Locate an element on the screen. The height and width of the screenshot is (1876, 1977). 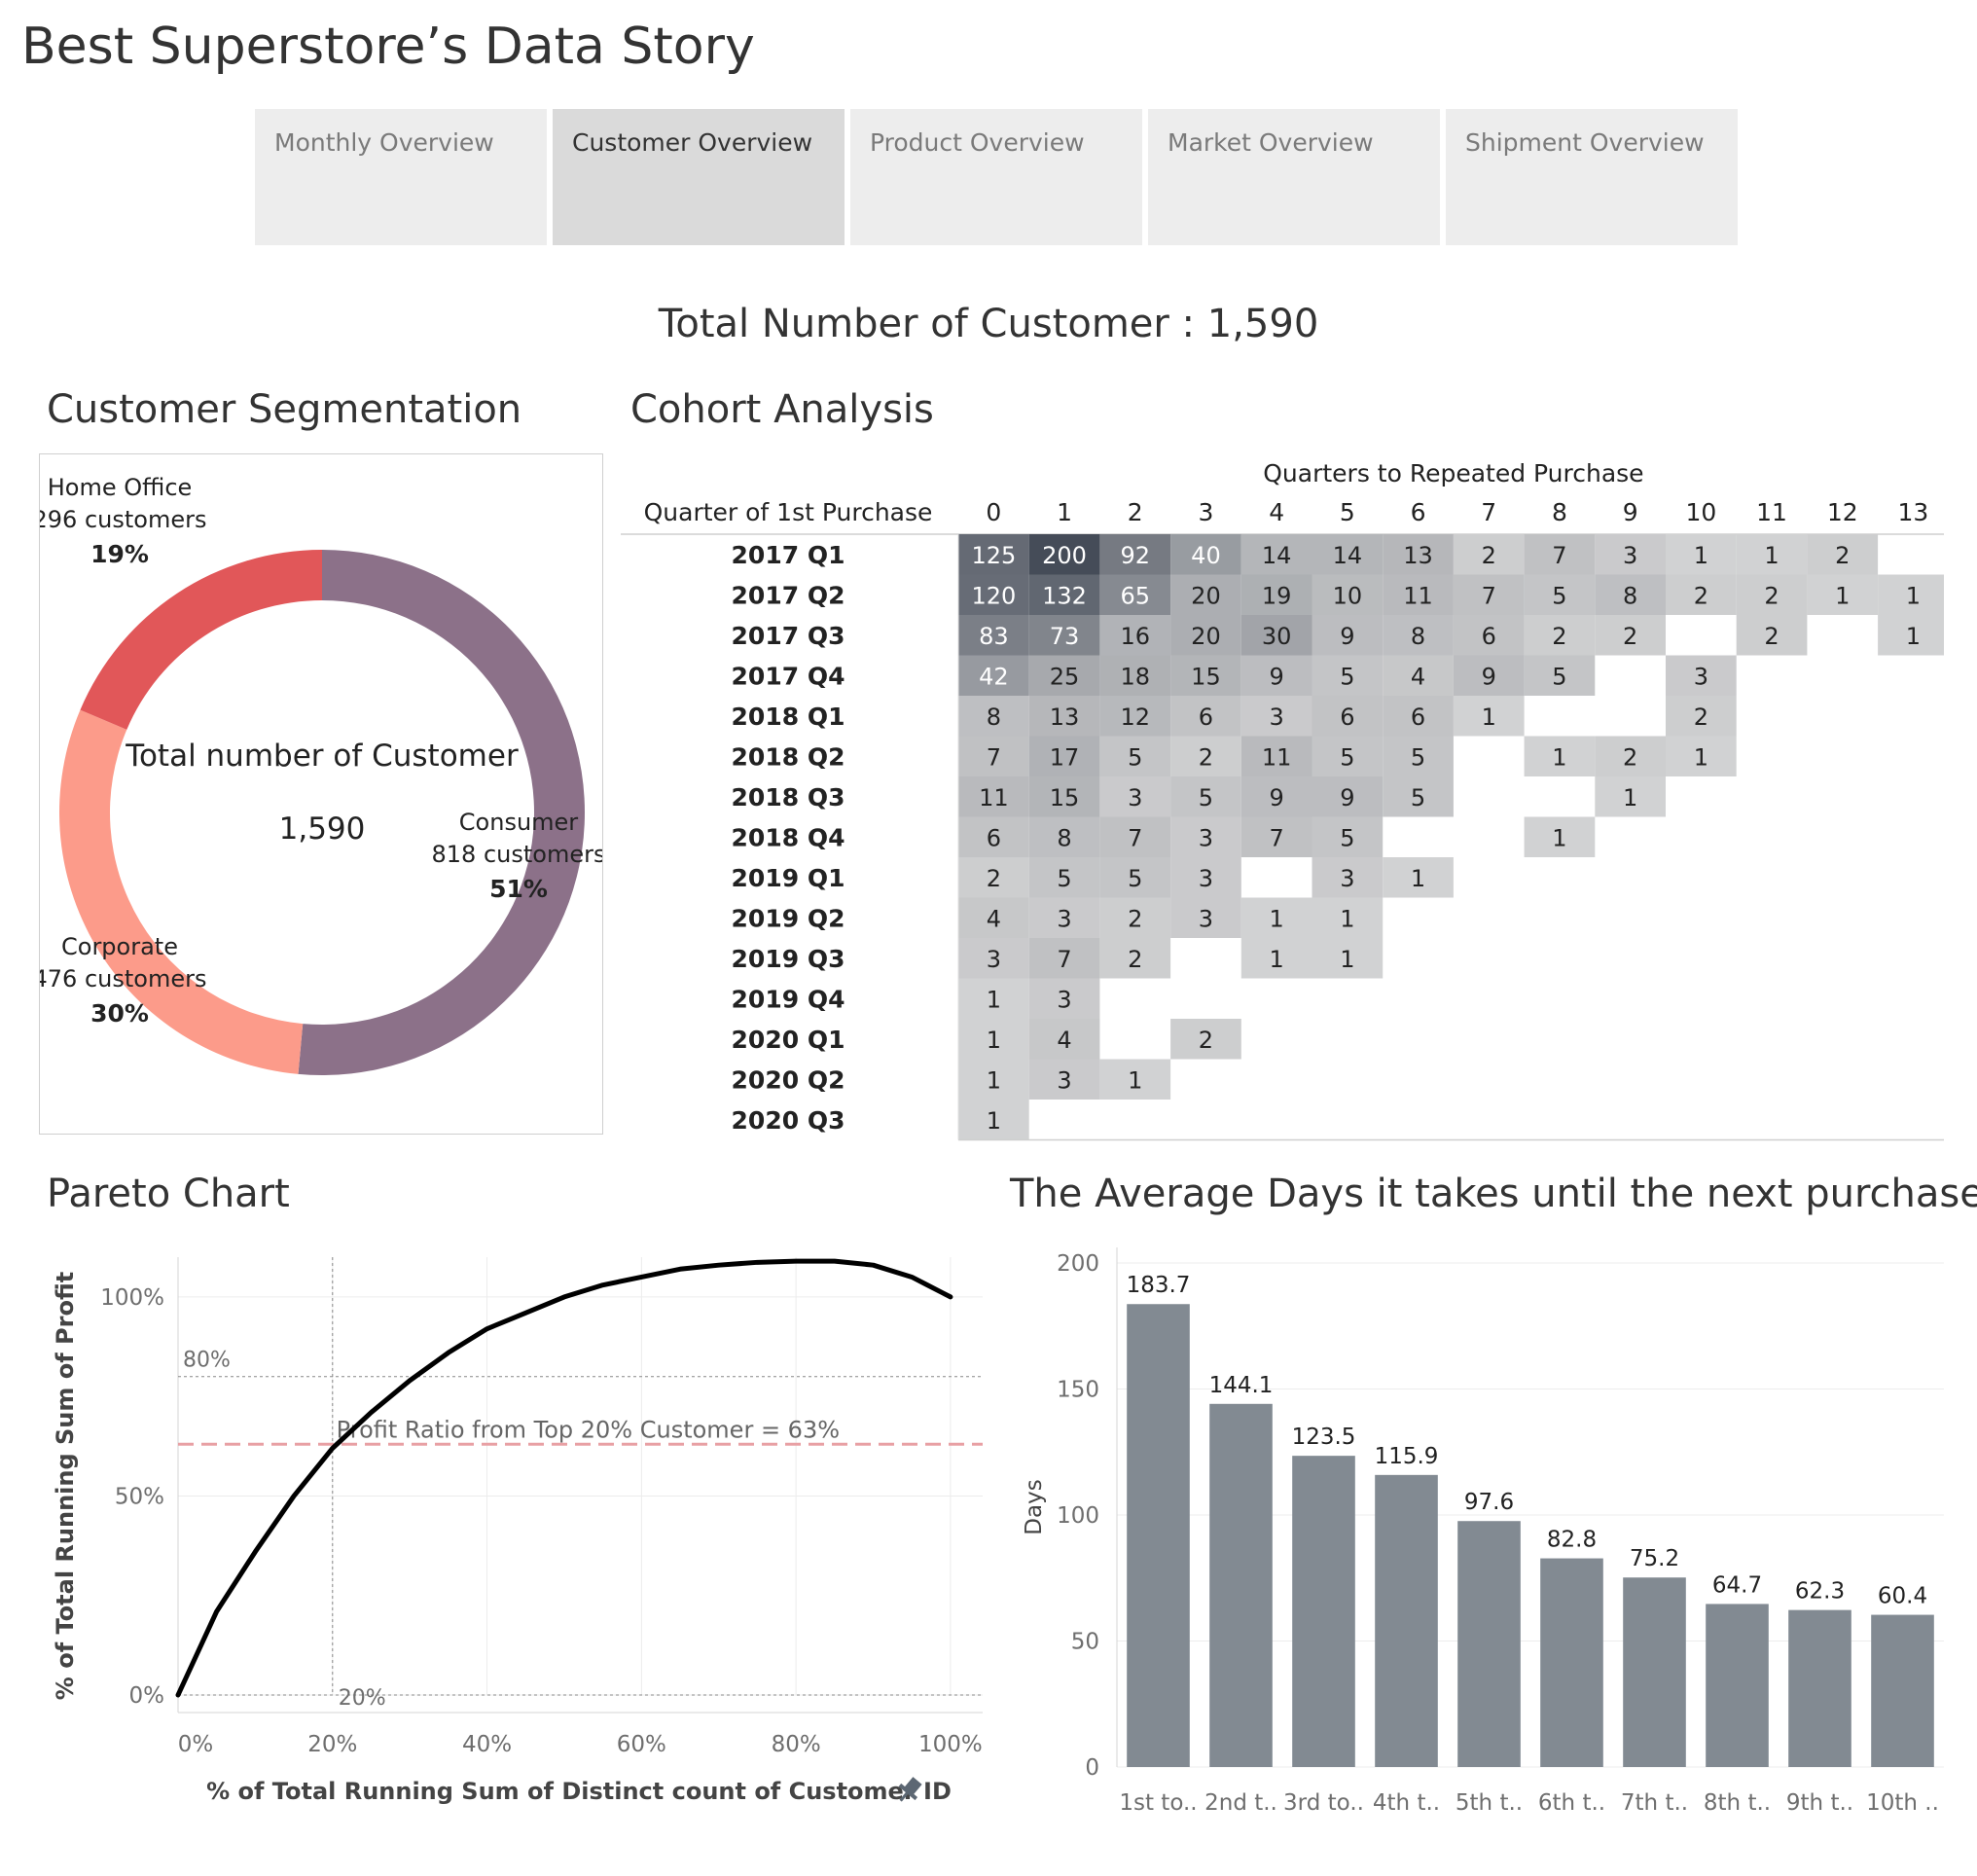
cohort-cell-value: 20 is located at coordinates (1206, 636).